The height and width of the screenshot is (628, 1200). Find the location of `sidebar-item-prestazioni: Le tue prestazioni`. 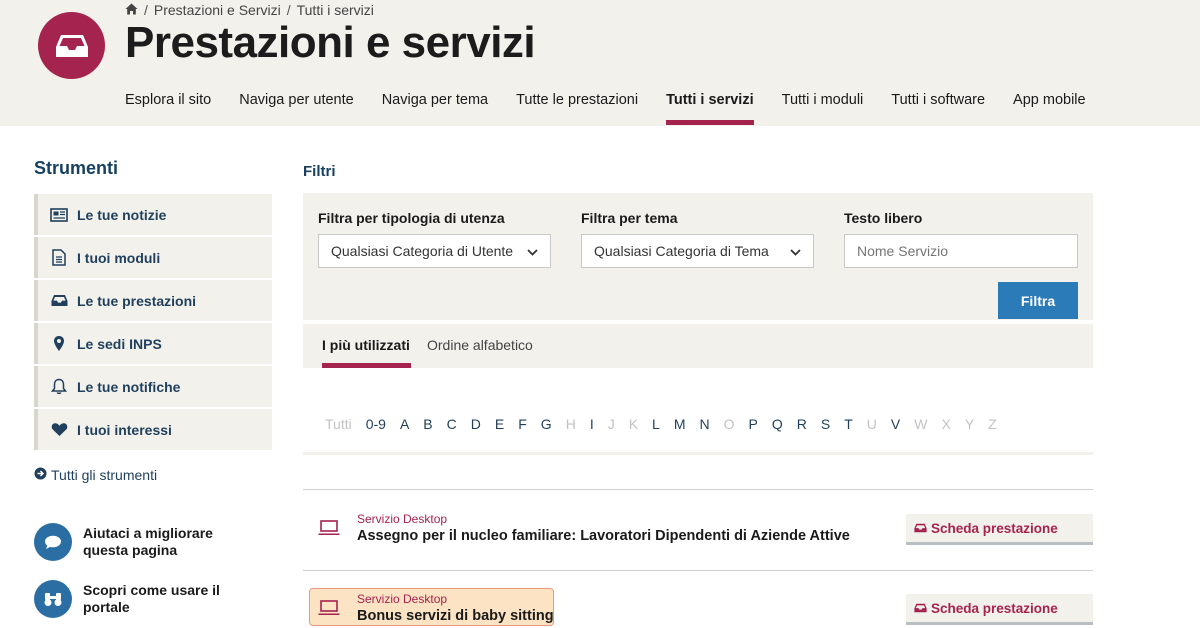

sidebar-item-prestazioni: Le tue prestazioni is located at coordinates (153, 300).